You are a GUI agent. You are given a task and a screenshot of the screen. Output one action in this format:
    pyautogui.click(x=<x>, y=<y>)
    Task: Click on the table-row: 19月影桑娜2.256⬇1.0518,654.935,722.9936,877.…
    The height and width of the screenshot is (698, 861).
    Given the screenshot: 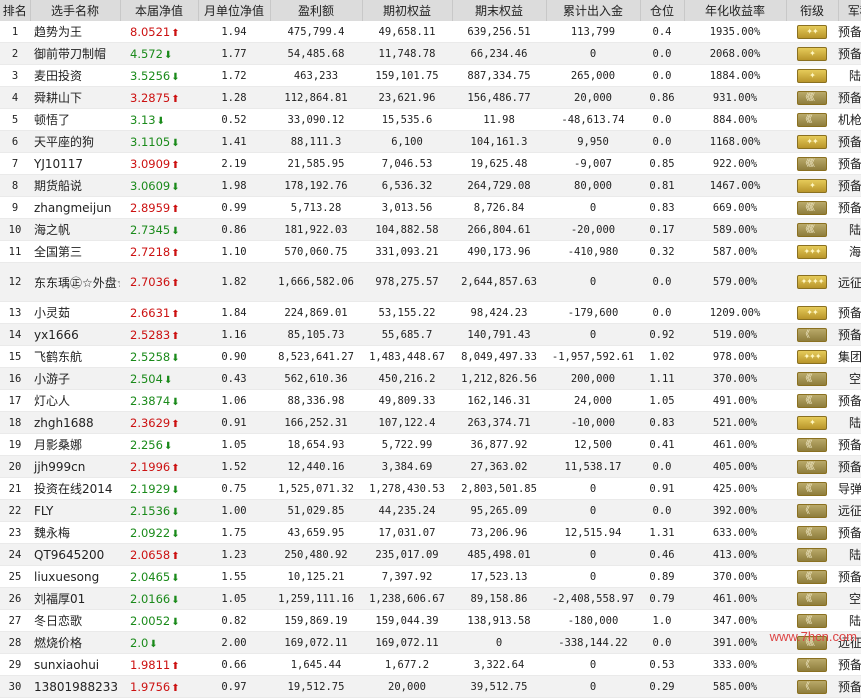 What is the action you would take?
    pyautogui.click(x=430, y=445)
    